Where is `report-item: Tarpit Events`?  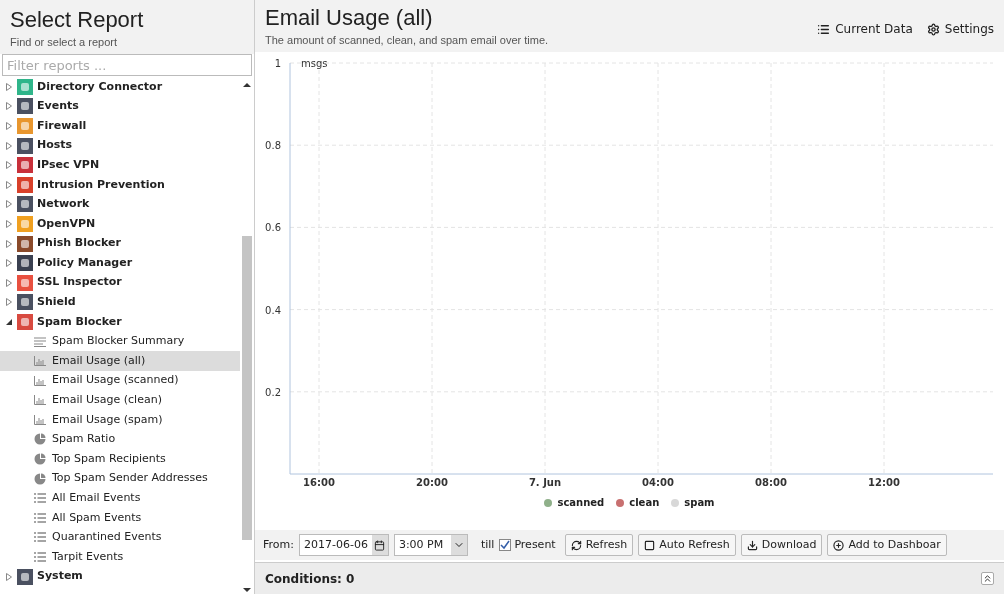
report-item: Tarpit Events is located at coordinates (120, 557).